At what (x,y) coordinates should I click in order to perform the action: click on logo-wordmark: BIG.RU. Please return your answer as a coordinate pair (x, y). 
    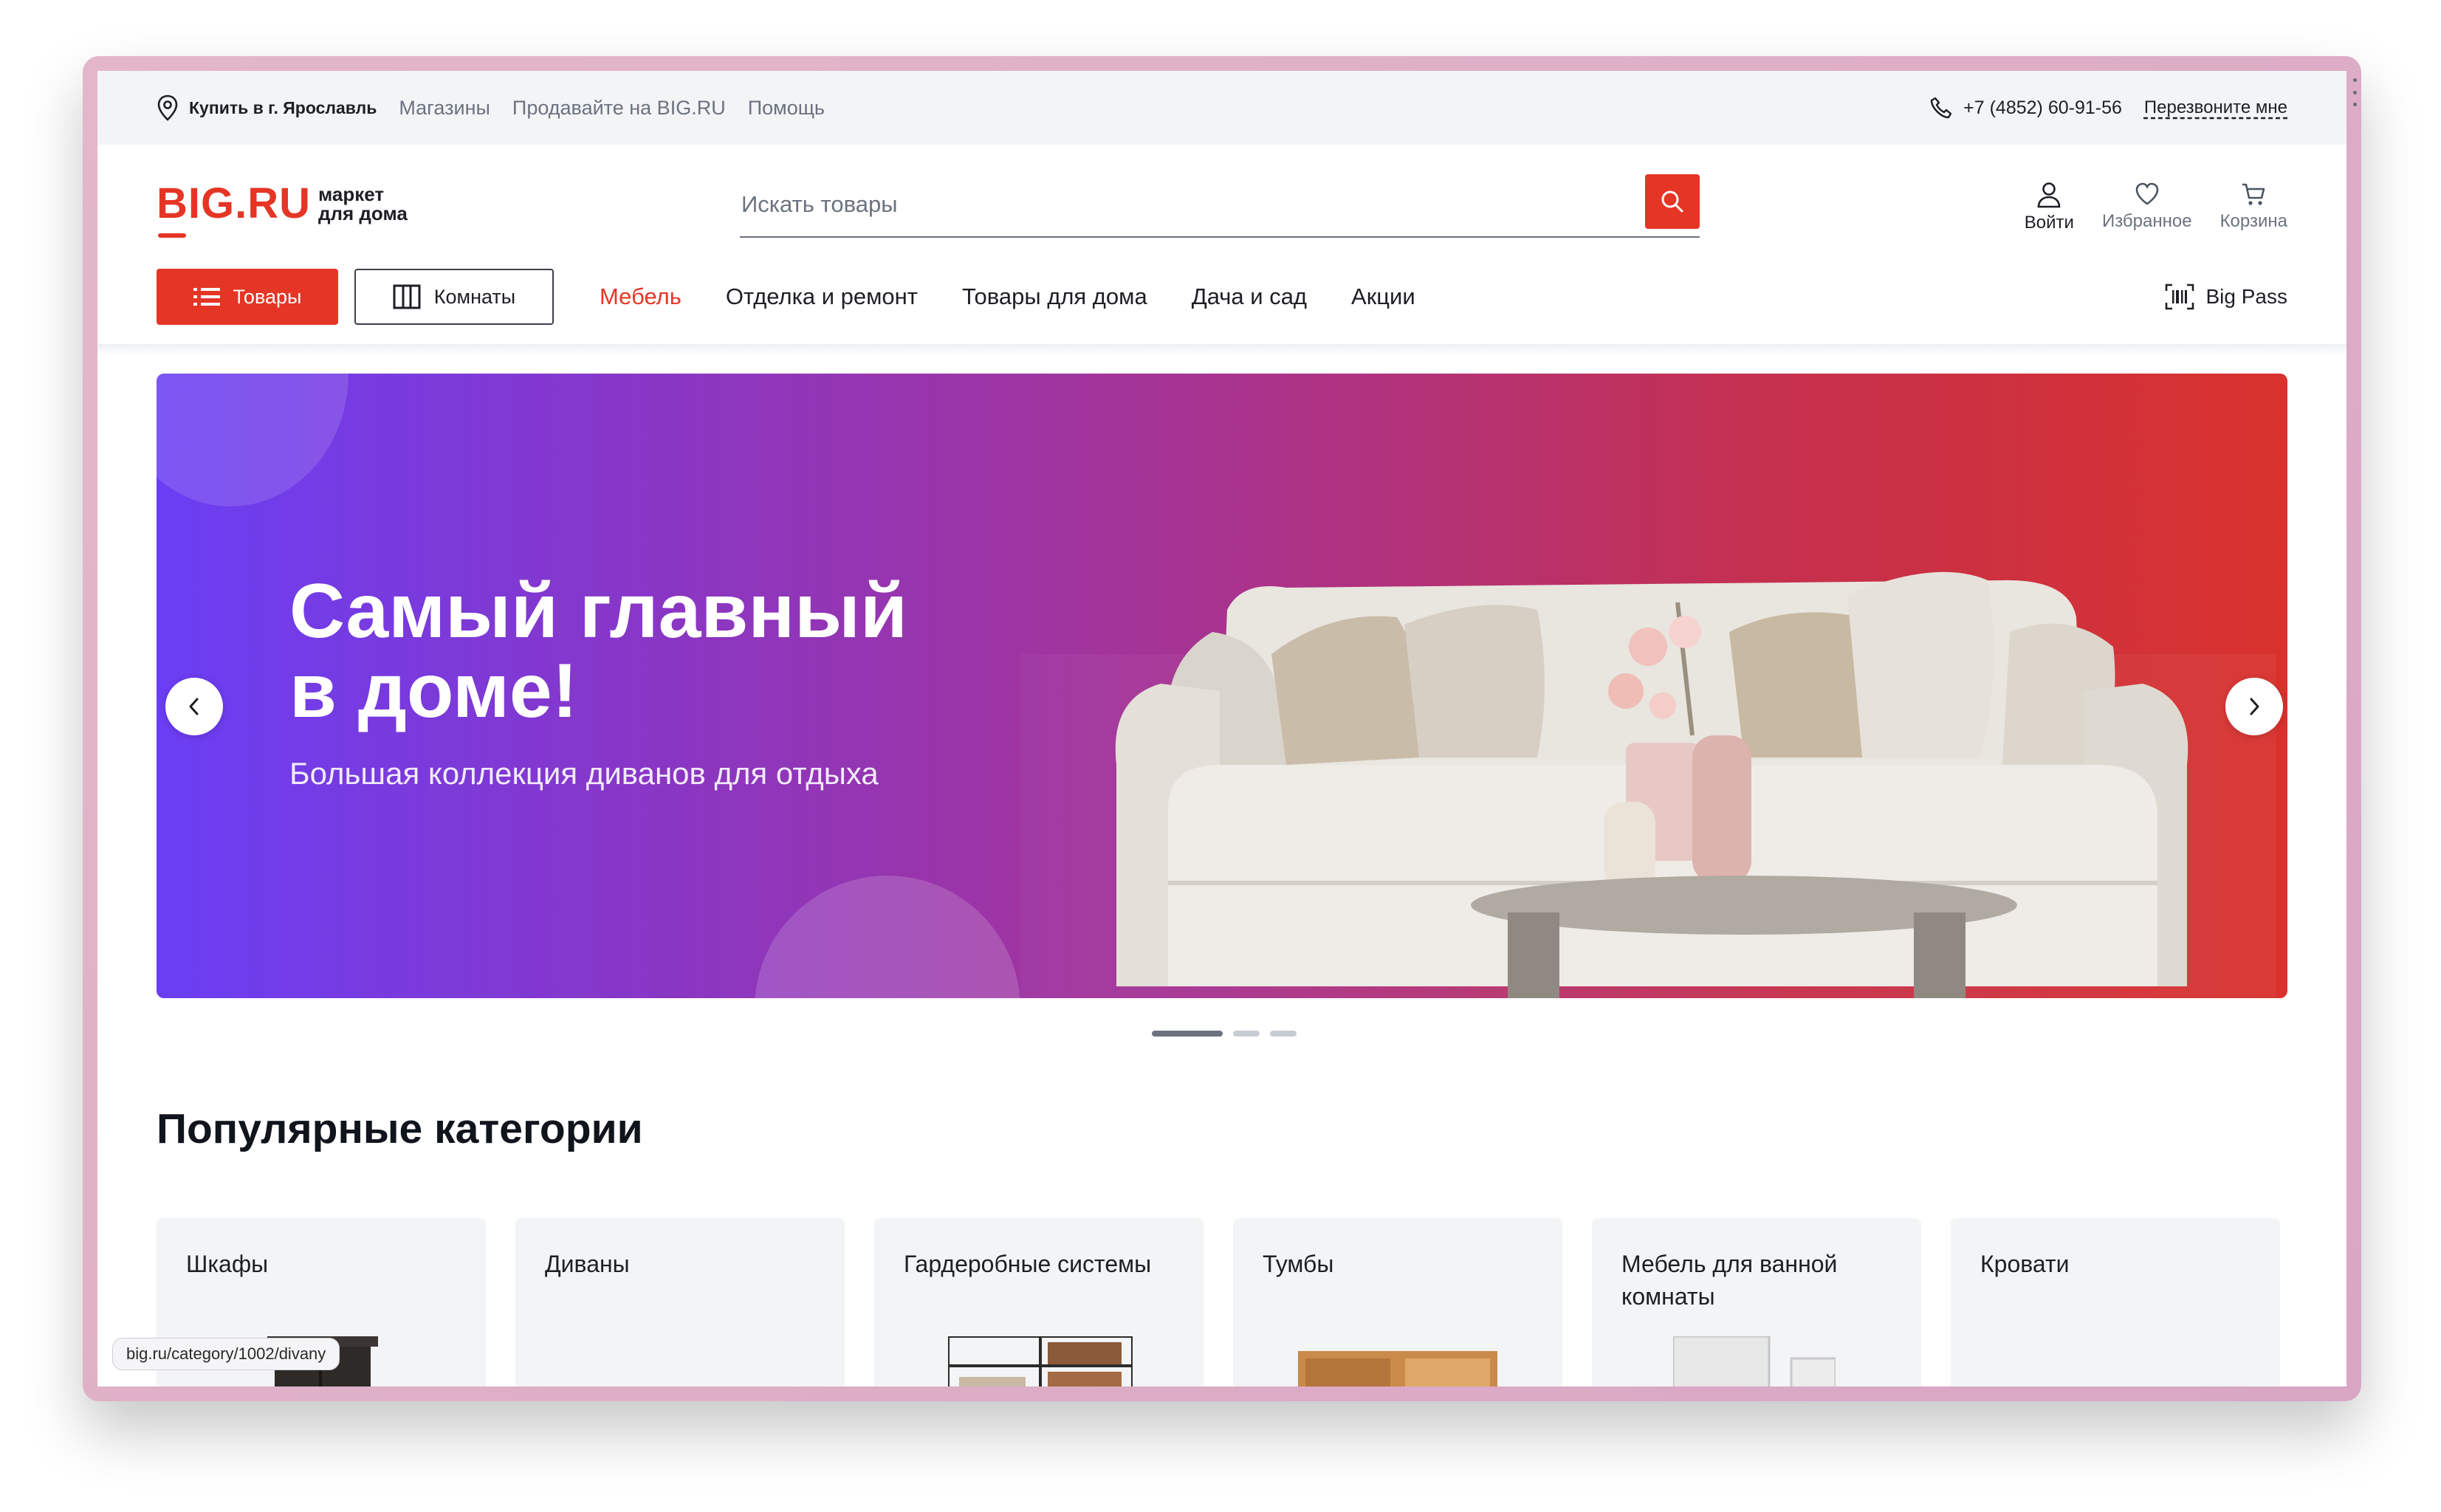
    Looking at the image, I should click on (234, 208).